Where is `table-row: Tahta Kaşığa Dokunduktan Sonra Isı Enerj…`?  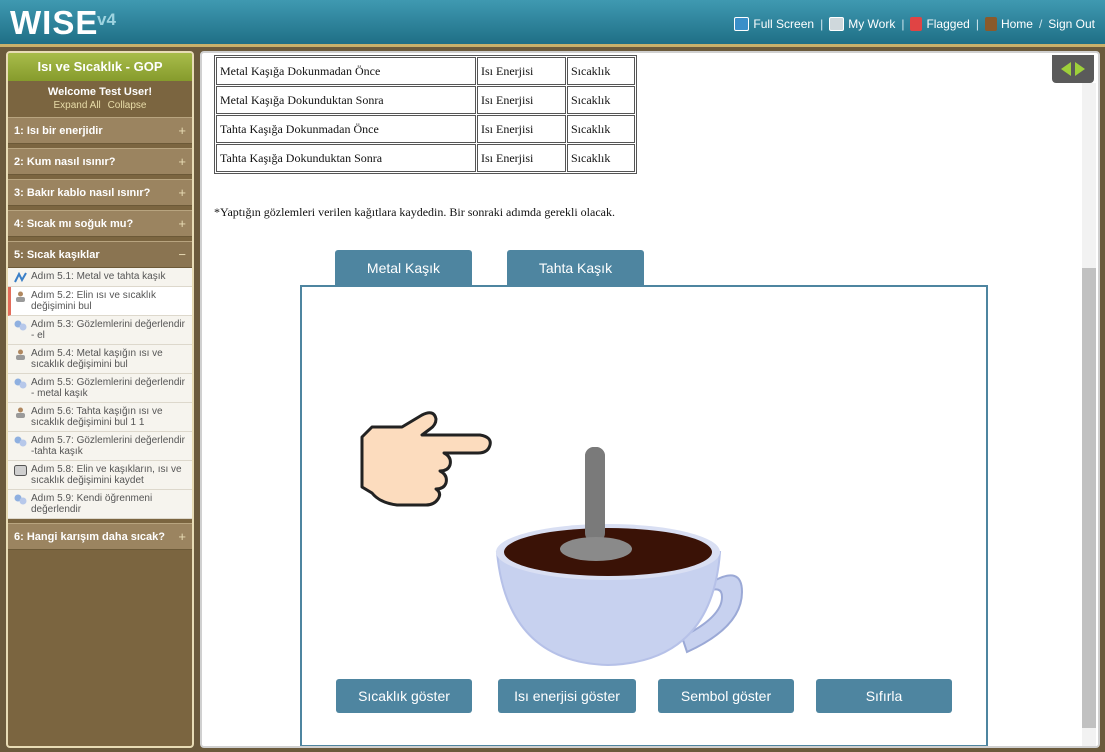 table-row: Tahta Kaşığa Dokunduktan Sonra Isı Enerj… is located at coordinates (425, 158).